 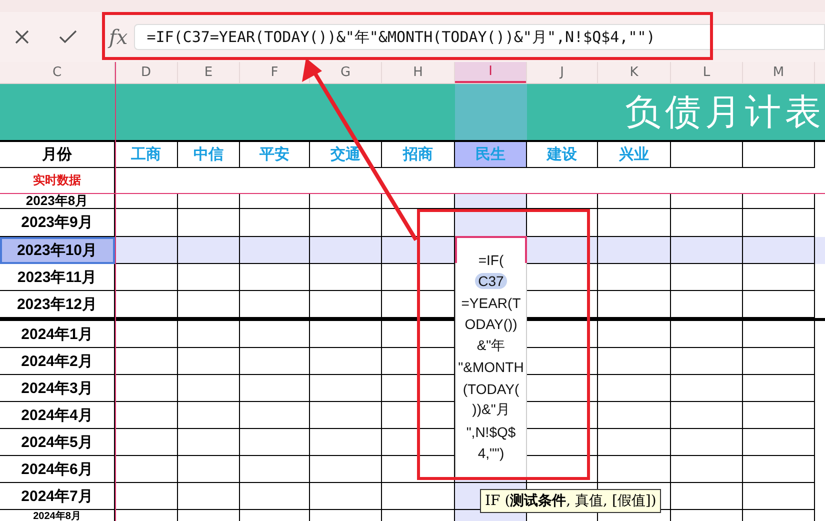 I want to click on column-header: C, so click(x=57, y=72).